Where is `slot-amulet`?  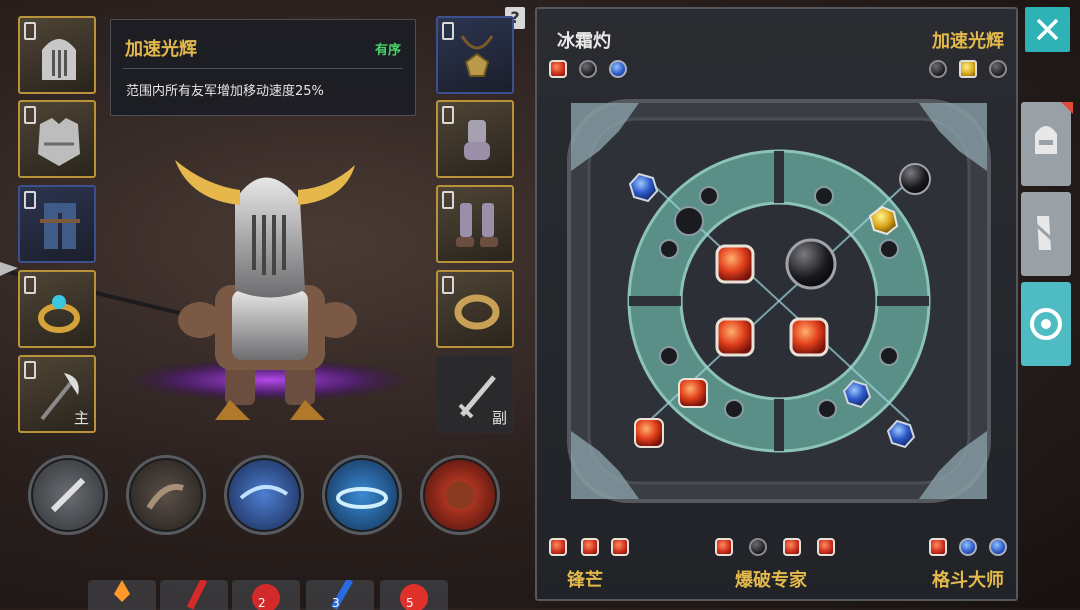 slot-amulet is located at coordinates (475, 55).